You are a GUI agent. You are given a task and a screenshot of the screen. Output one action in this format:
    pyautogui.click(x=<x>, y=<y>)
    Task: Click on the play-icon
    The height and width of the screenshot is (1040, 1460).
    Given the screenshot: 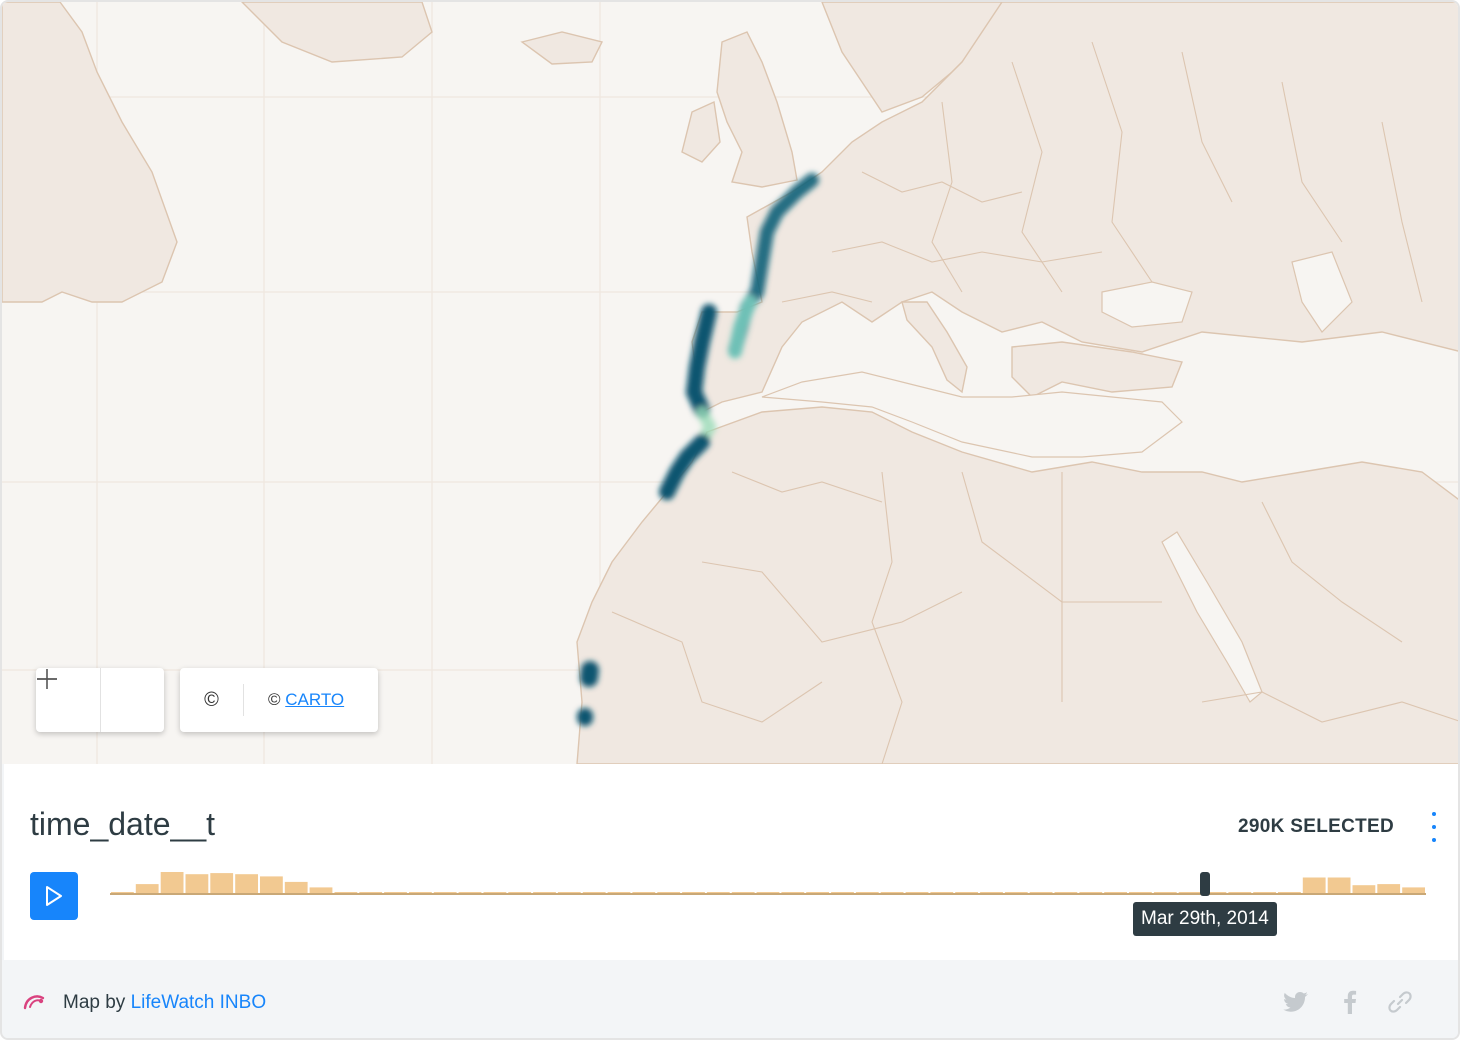 What is the action you would take?
    pyautogui.click(x=54, y=896)
    